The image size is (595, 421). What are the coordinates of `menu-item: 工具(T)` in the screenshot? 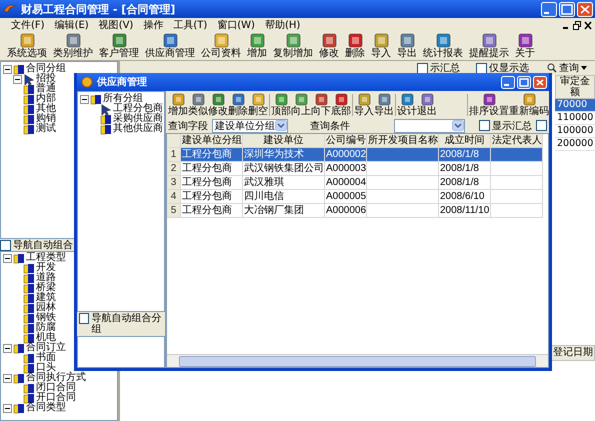 It's located at (190, 25).